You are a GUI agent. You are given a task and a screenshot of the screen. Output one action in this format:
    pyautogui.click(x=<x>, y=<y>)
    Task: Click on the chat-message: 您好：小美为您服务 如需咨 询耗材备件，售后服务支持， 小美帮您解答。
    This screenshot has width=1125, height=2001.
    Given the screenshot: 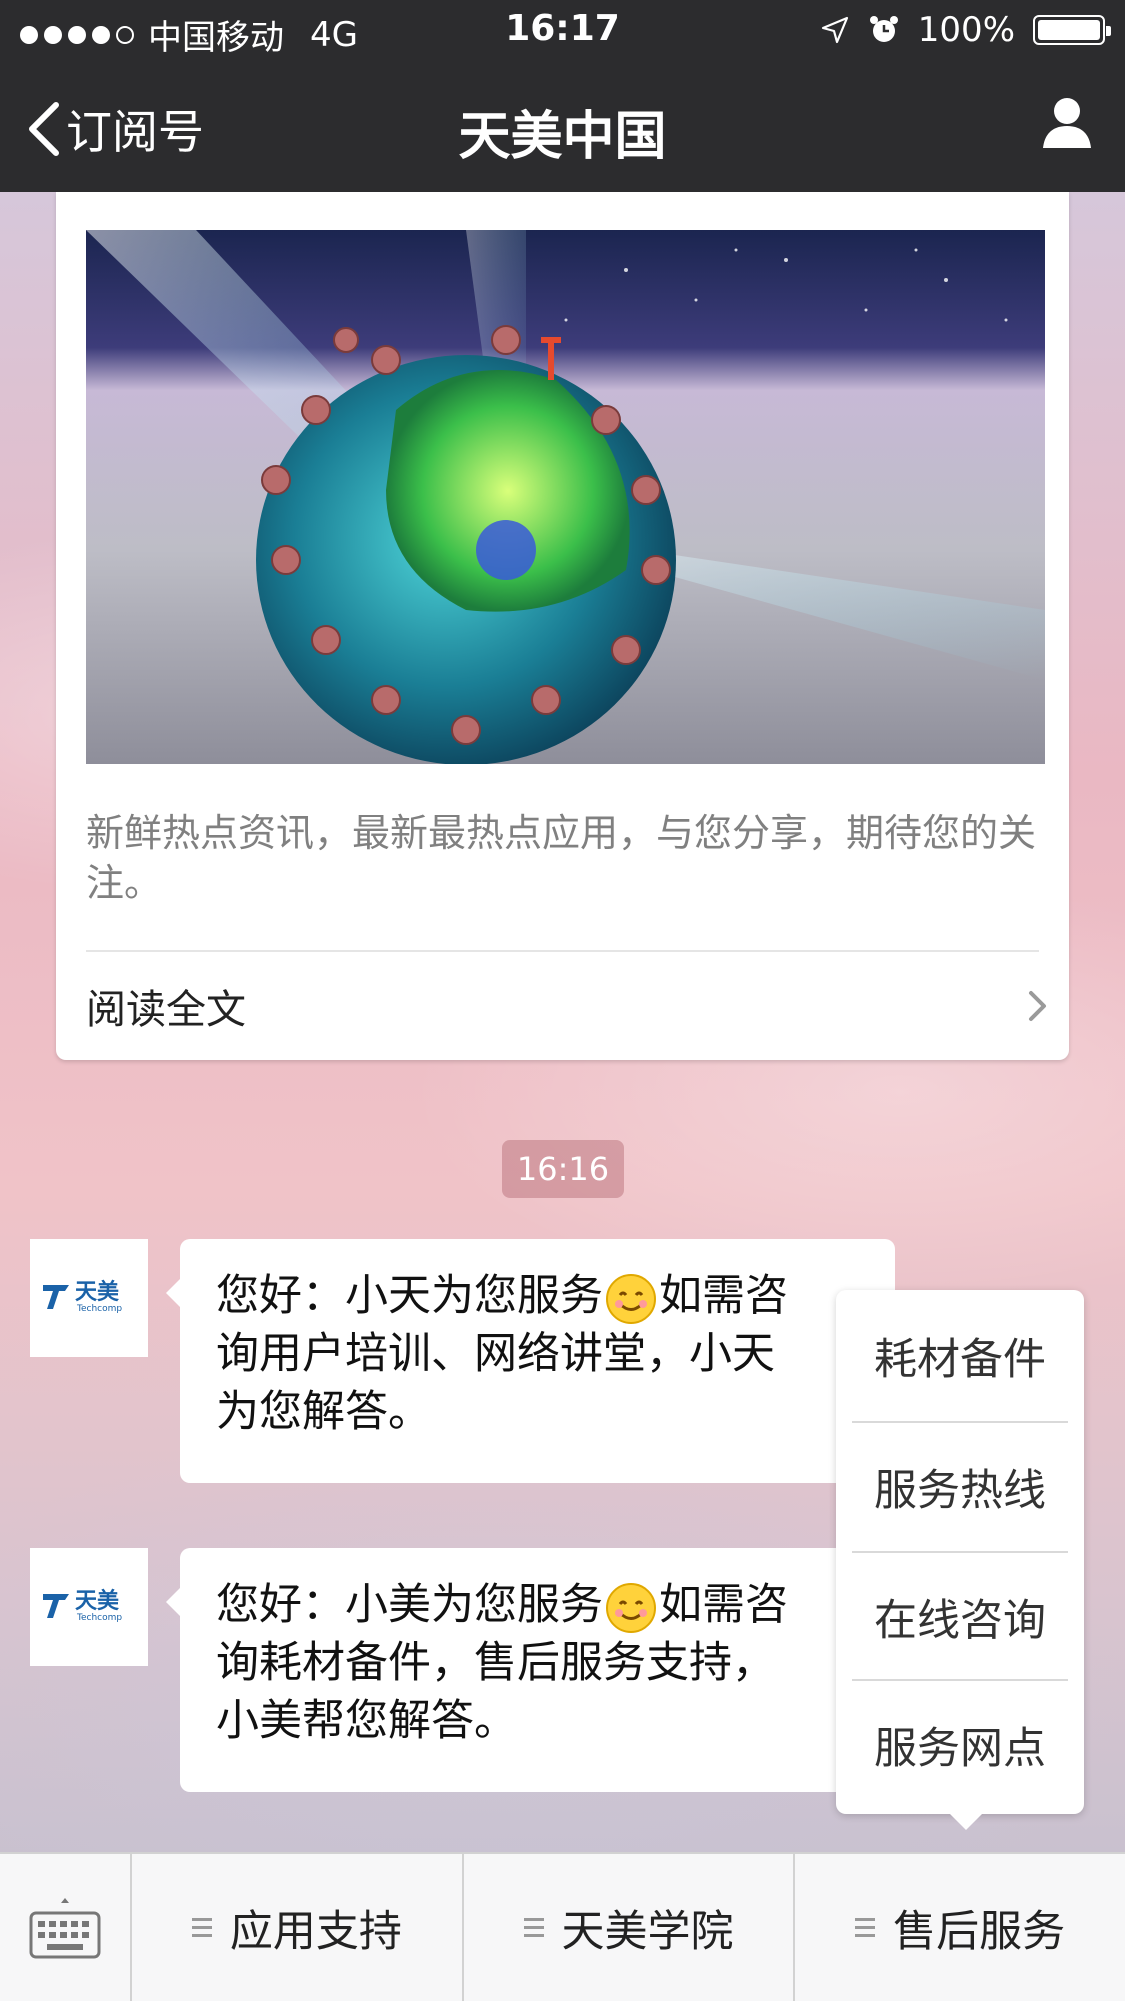 What is the action you would take?
    pyautogui.click(x=530, y=1670)
    